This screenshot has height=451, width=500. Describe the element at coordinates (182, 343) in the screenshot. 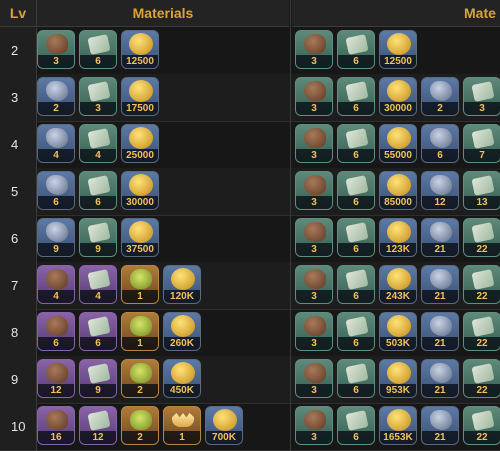

I see `material-count: 260K` at that location.